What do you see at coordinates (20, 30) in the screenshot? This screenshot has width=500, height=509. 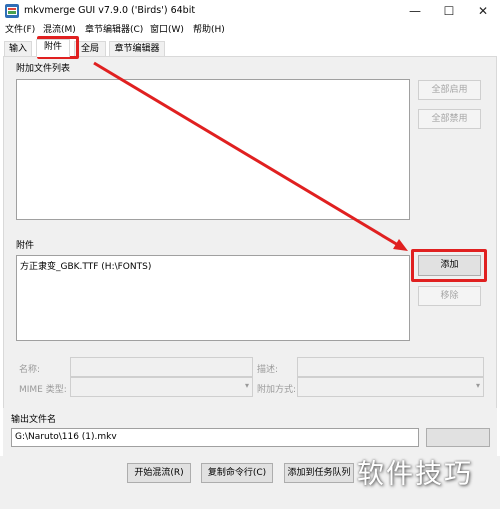 I see `menu-file: 文件(F)` at bounding box center [20, 30].